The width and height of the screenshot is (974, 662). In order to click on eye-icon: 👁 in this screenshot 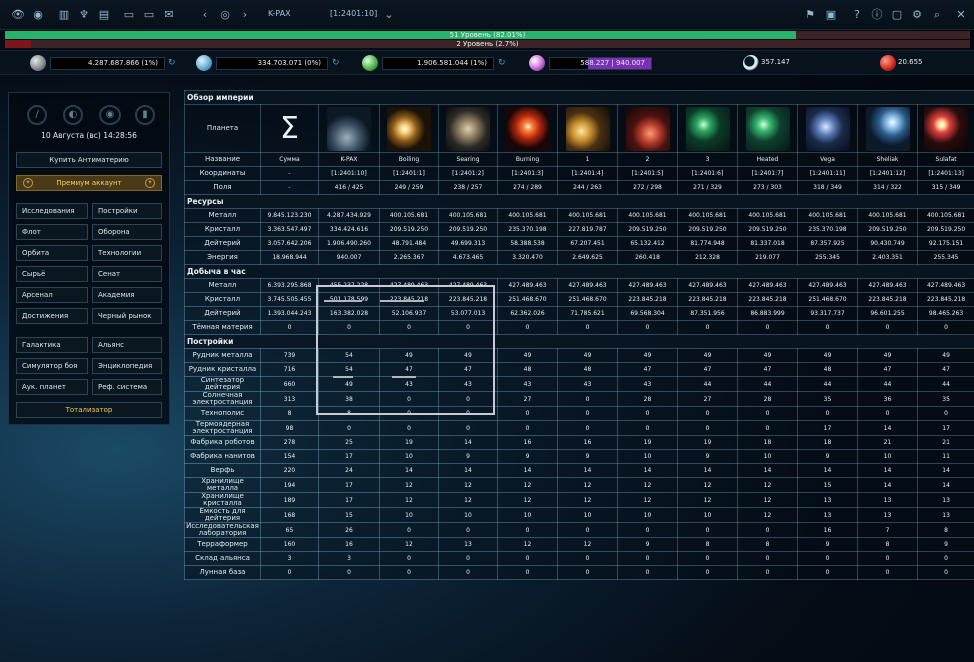, I will do `click(18, 15)`.